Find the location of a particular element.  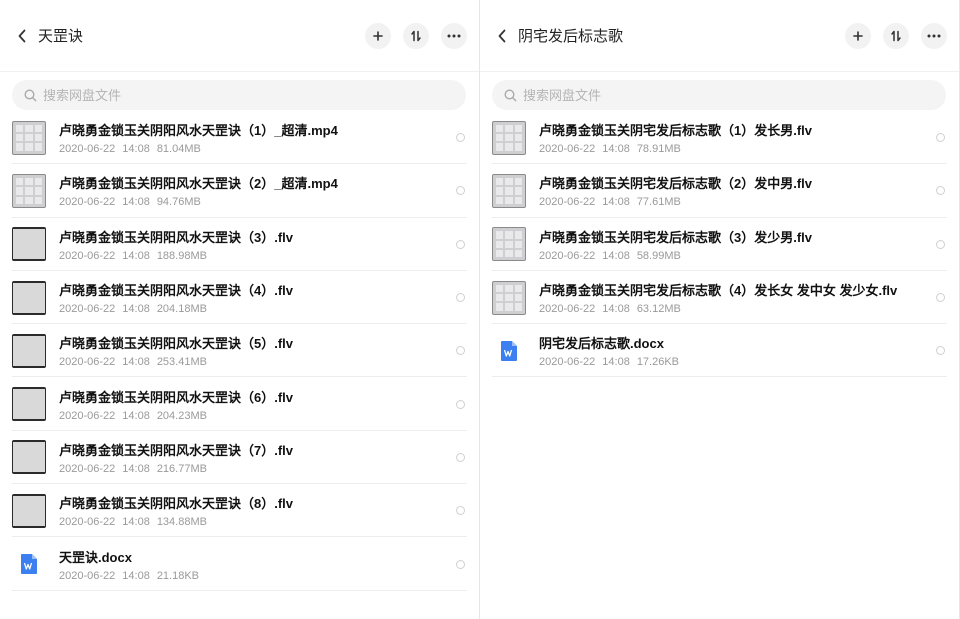

file-name: 卢晓勇金锁玉关阴阳风水天罡诀（1）_超清.mp4 is located at coordinates (198, 131).